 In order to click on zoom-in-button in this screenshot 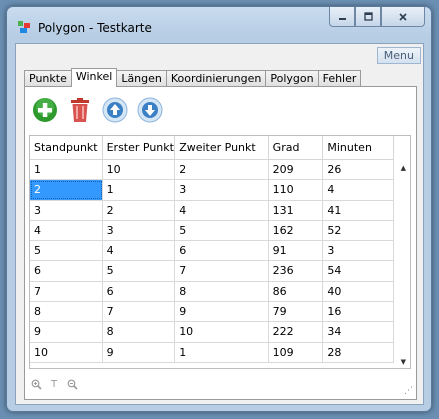, I will do `click(36, 384)`.